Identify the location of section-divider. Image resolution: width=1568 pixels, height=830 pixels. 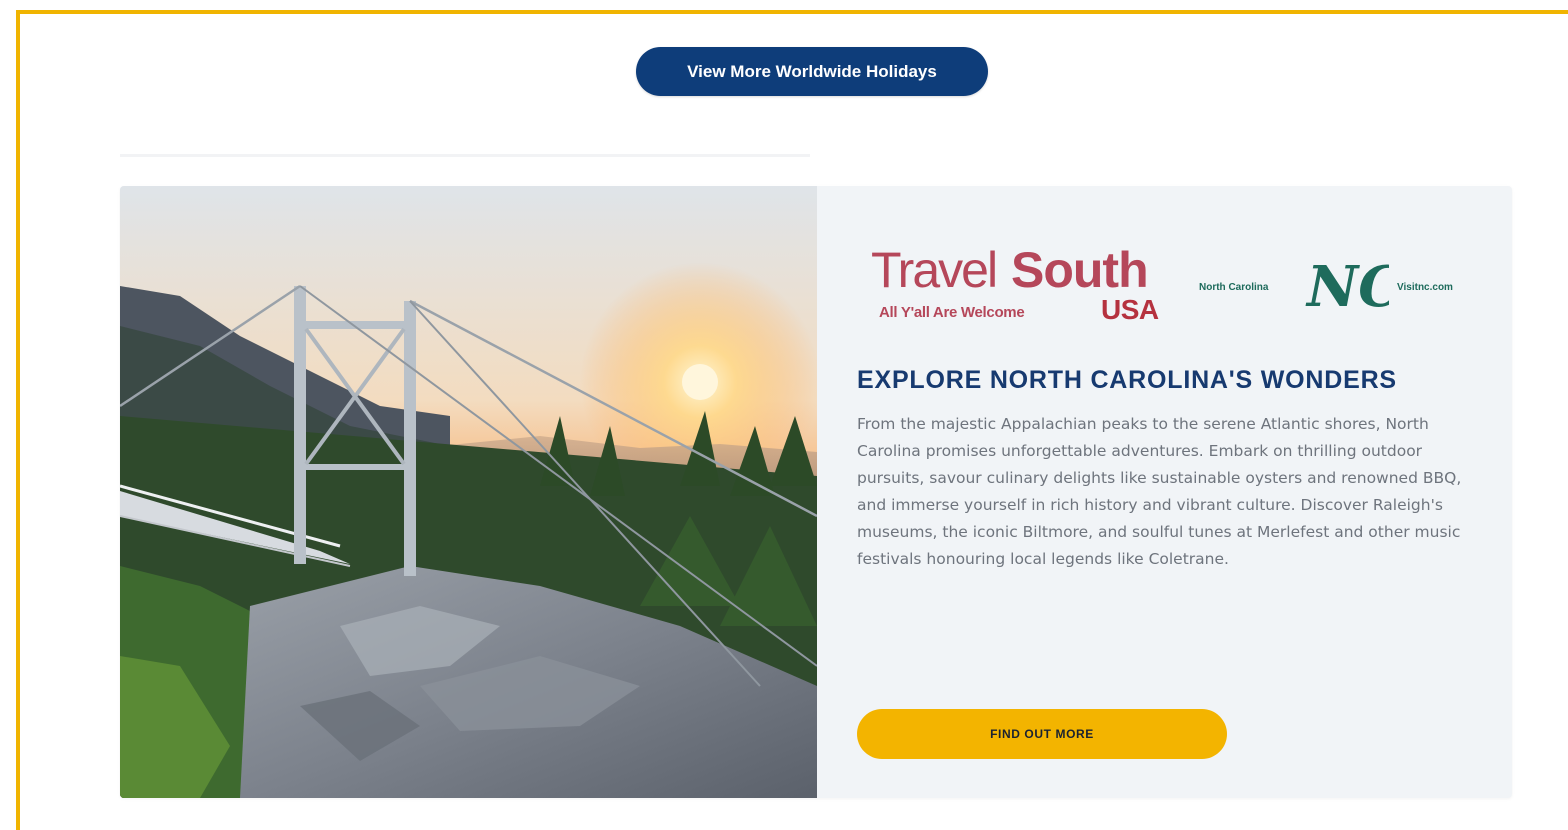
(465, 155).